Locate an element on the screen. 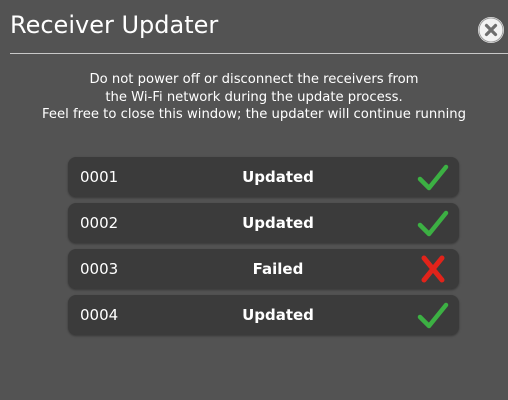  receiver-row: 0003 Failed is located at coordinates (263, 269).